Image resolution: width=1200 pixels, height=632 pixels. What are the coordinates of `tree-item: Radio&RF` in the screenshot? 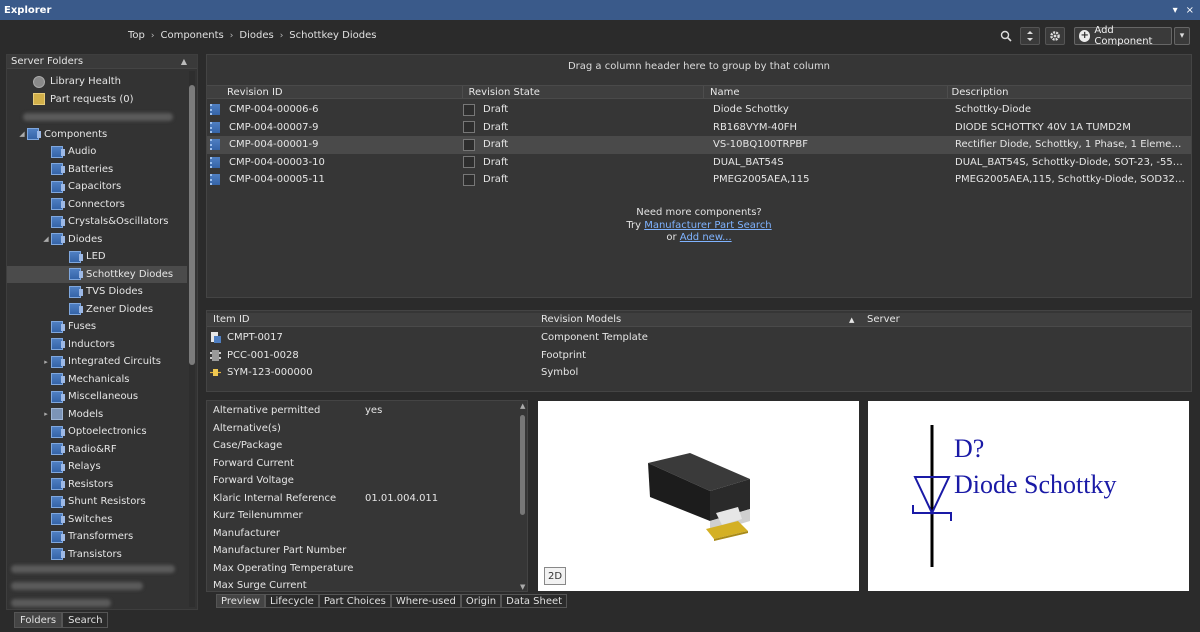 It's located at (97, 450).